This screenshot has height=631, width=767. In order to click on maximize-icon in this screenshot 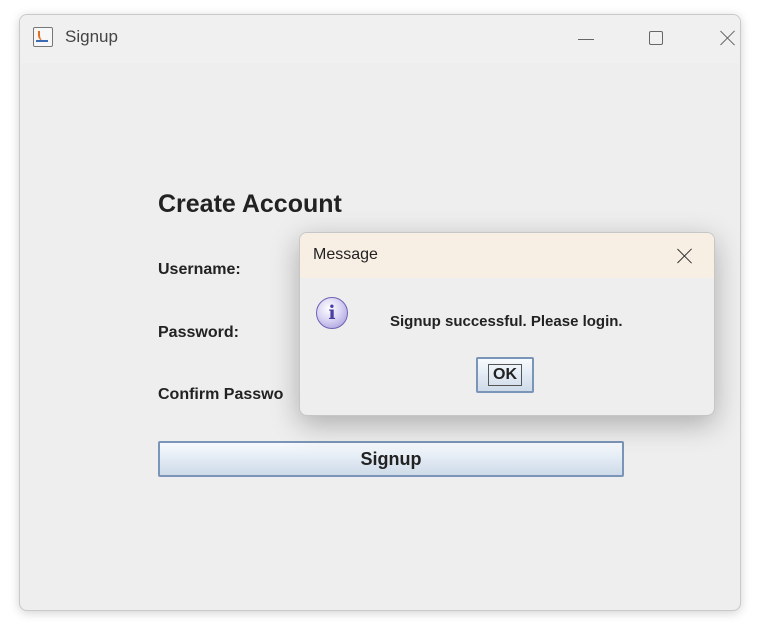, I will do `click(656, 38)`.